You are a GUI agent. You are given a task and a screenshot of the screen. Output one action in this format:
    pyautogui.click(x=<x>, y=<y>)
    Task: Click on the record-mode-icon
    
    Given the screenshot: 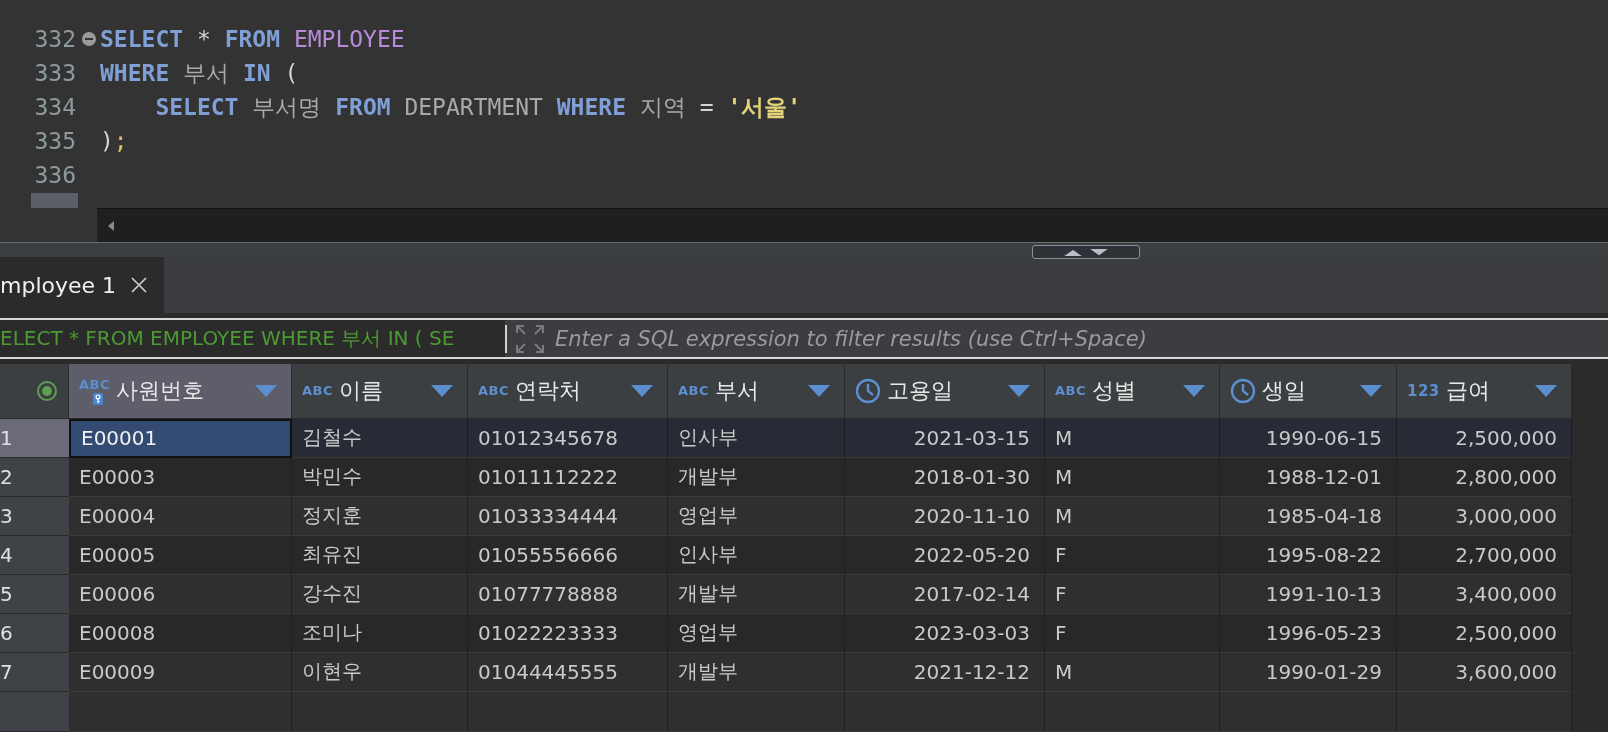 What is the action you would take?
    pyautogui.click(x=47, y=391)
    